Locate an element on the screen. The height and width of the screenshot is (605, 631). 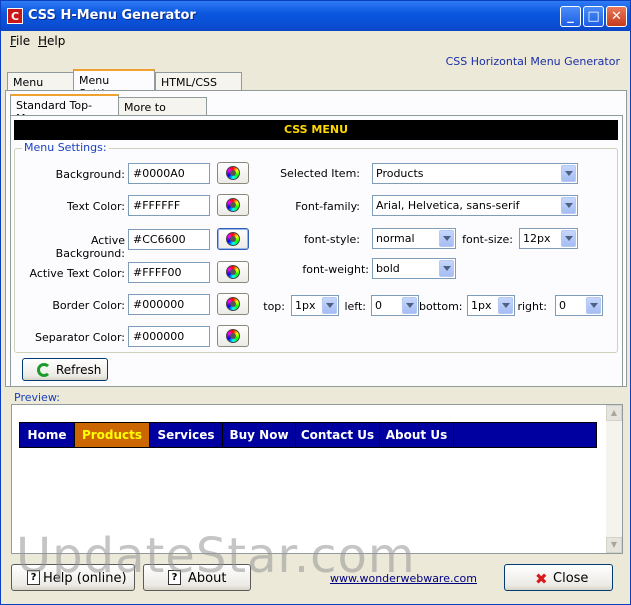
separator-color-label: Separator Color: is located at coordinates (79, 337).